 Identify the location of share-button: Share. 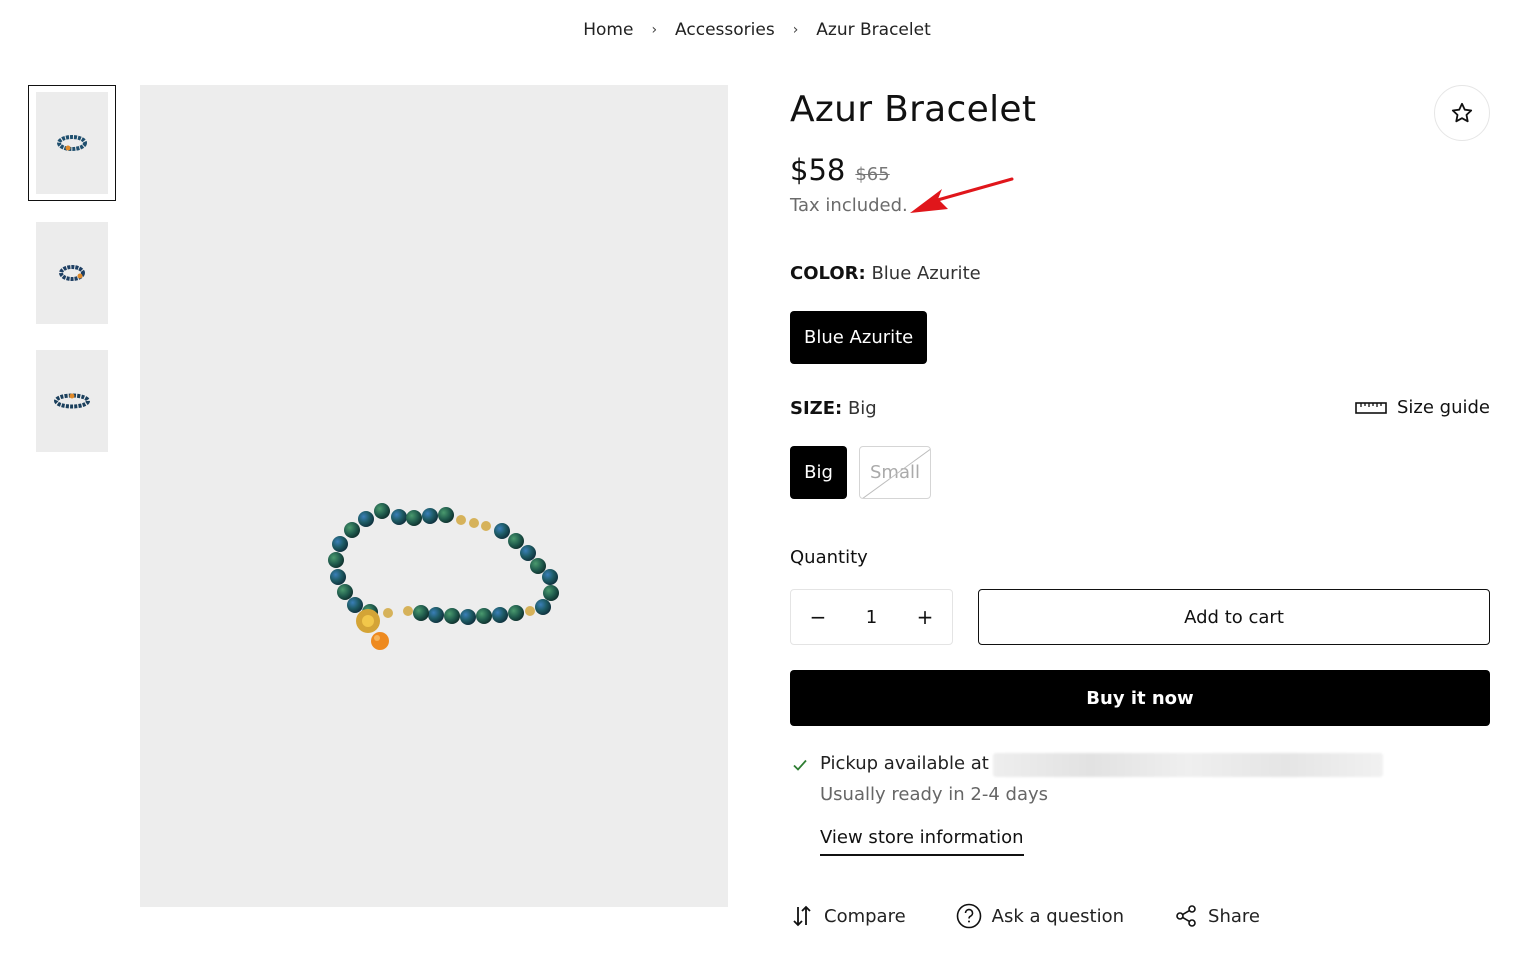
(1217, 916).